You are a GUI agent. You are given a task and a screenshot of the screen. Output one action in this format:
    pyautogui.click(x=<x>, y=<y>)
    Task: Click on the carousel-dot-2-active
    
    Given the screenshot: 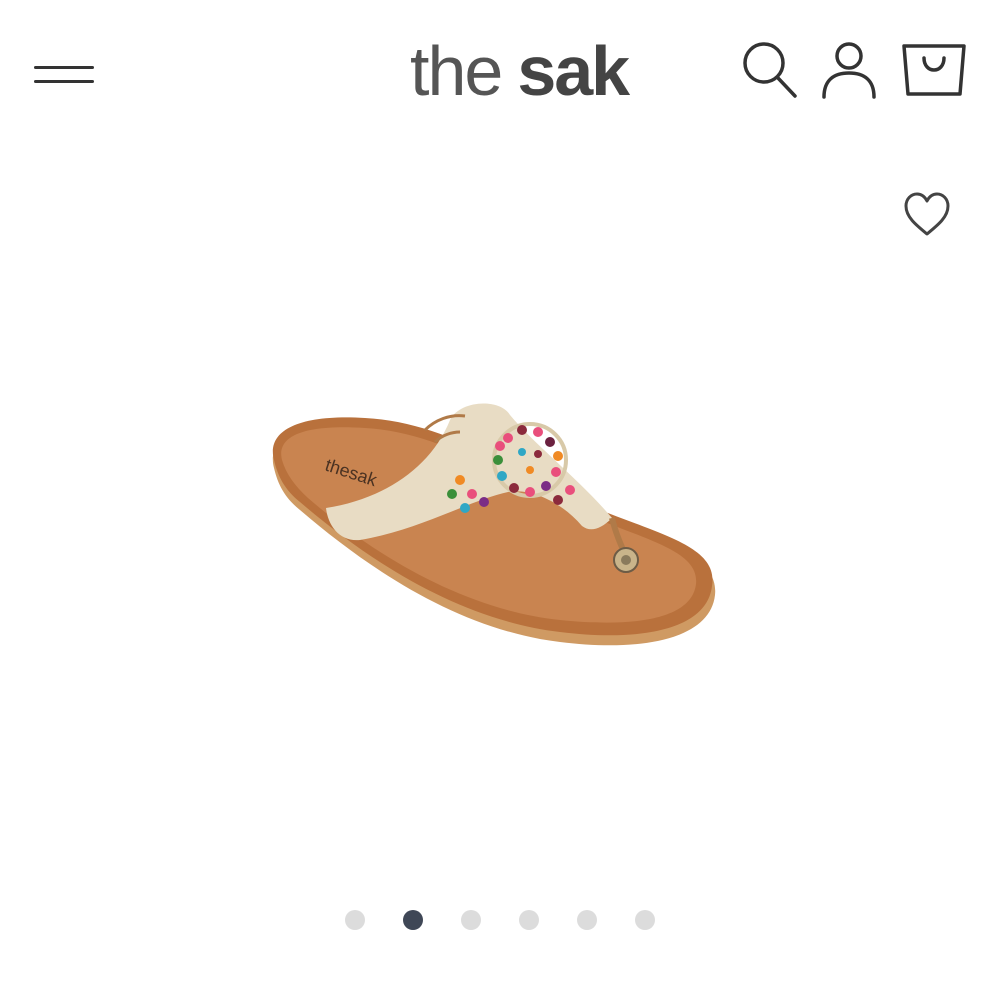 What is the action you would take?
    pyautogui.click(x=413, y=920)
    